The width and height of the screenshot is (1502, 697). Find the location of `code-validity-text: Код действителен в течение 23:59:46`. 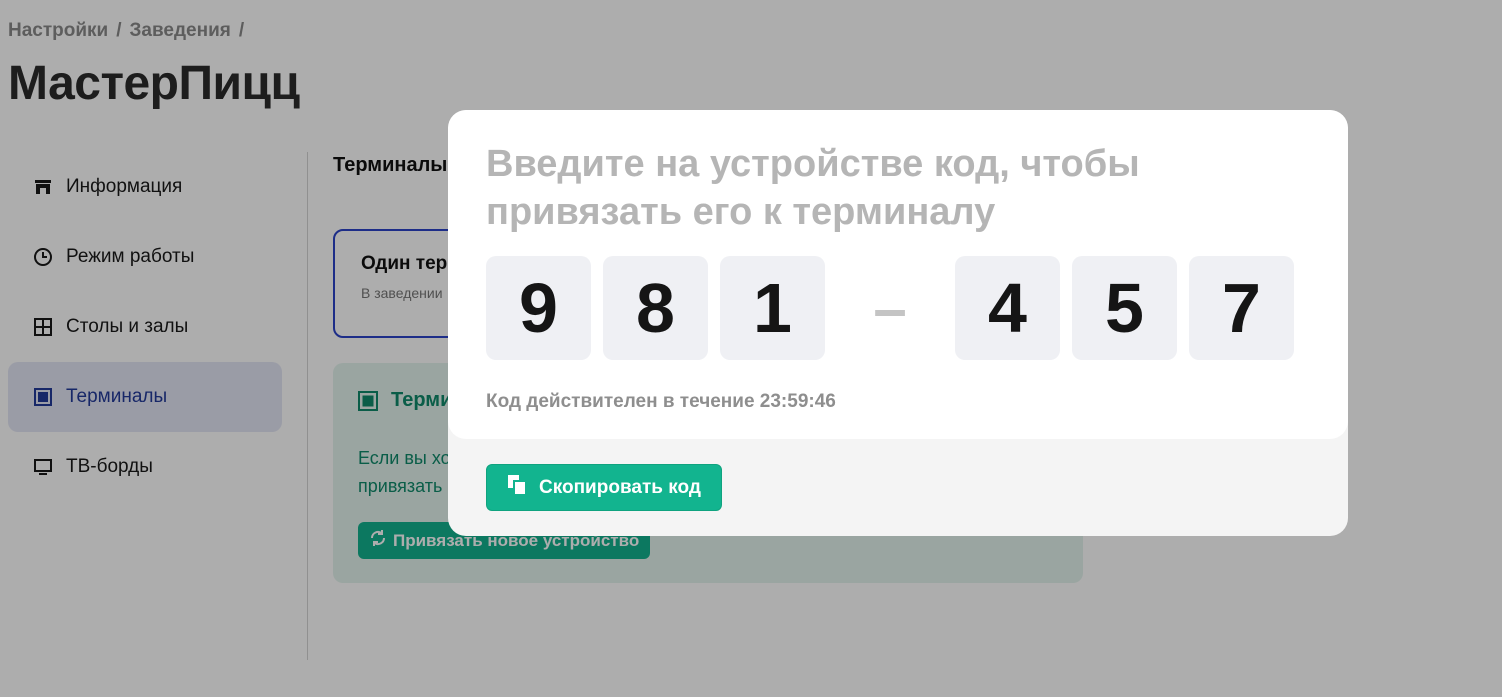

code-validity-text: Код действителен в течение 23:59:46 is located at coordinates (661, 401).